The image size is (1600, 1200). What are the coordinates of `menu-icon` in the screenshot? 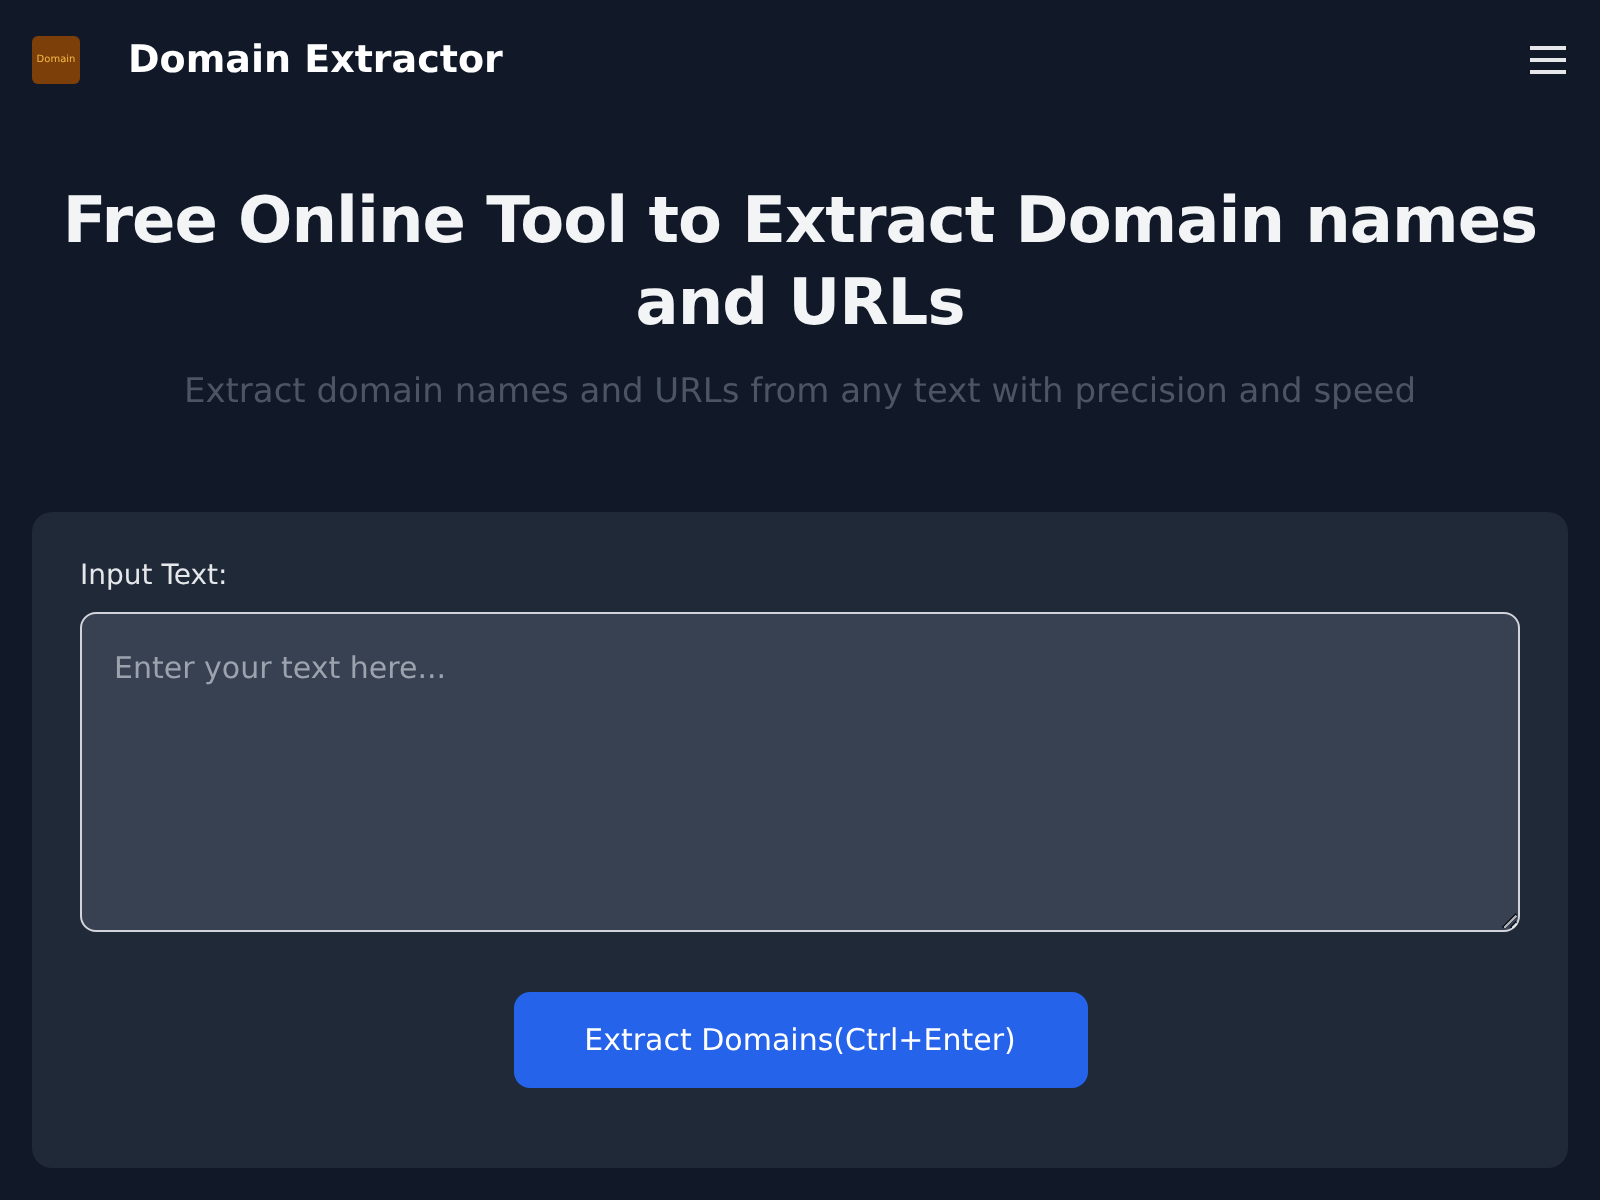 It's located at (1548, 60).